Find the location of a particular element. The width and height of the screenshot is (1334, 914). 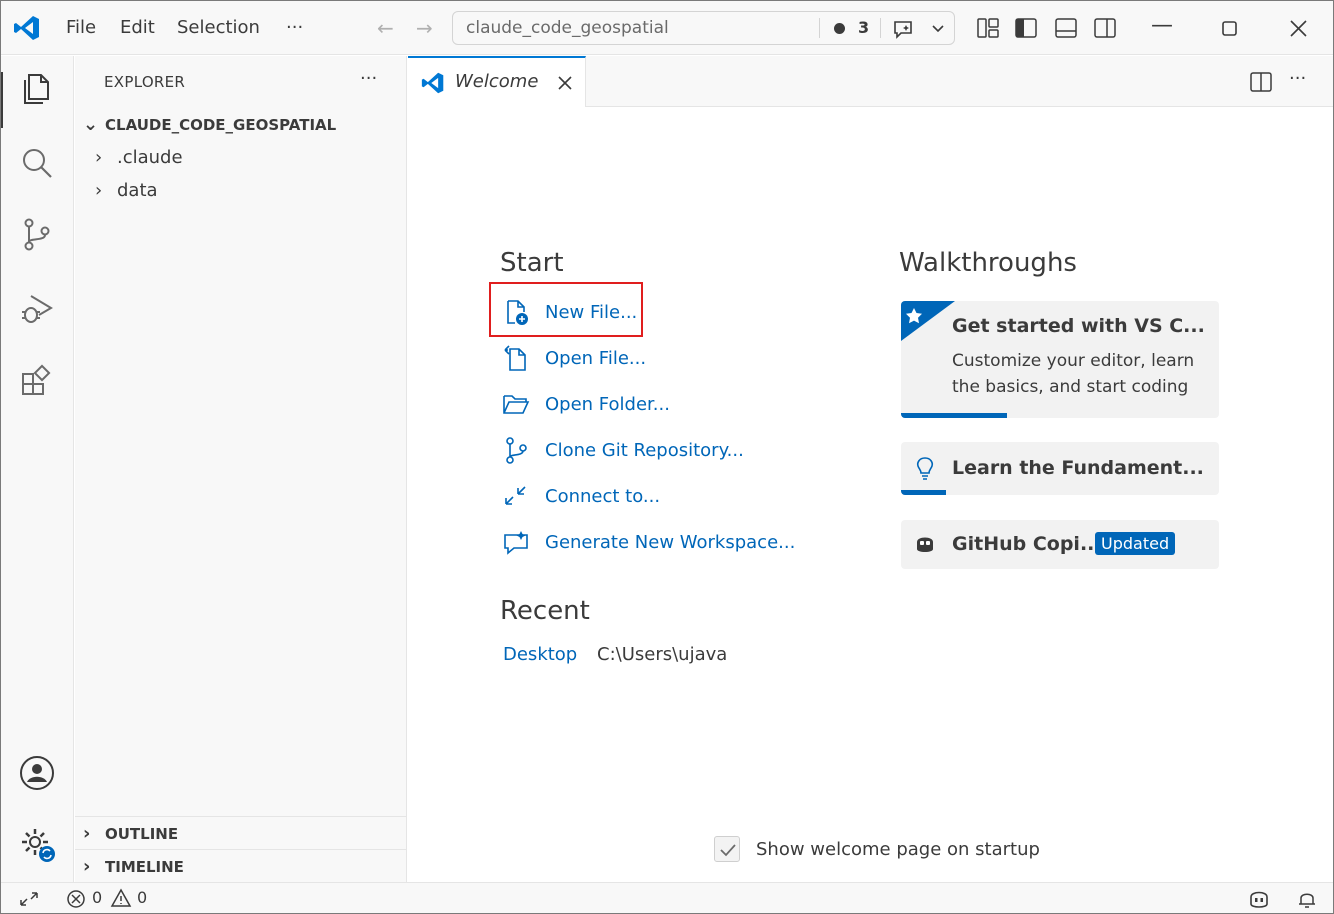

chevron-down-icon: ⌄ is located at coordinates (91, 124).